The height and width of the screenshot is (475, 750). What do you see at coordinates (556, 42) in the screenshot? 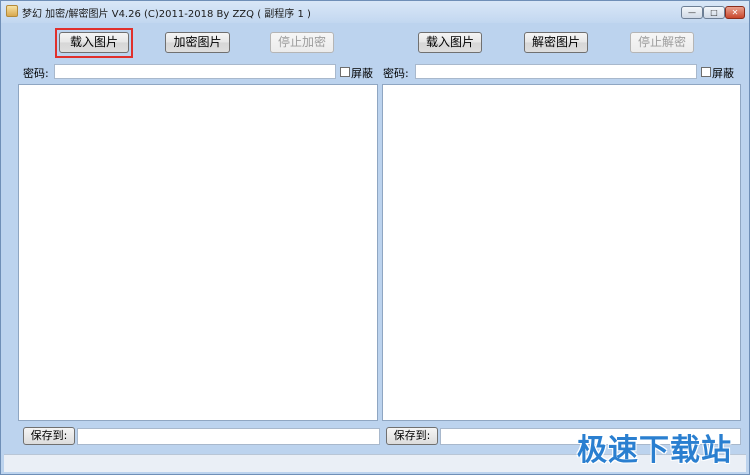
I see `decrypt-image-button: 解密图片` at bounding box center [556, 42].